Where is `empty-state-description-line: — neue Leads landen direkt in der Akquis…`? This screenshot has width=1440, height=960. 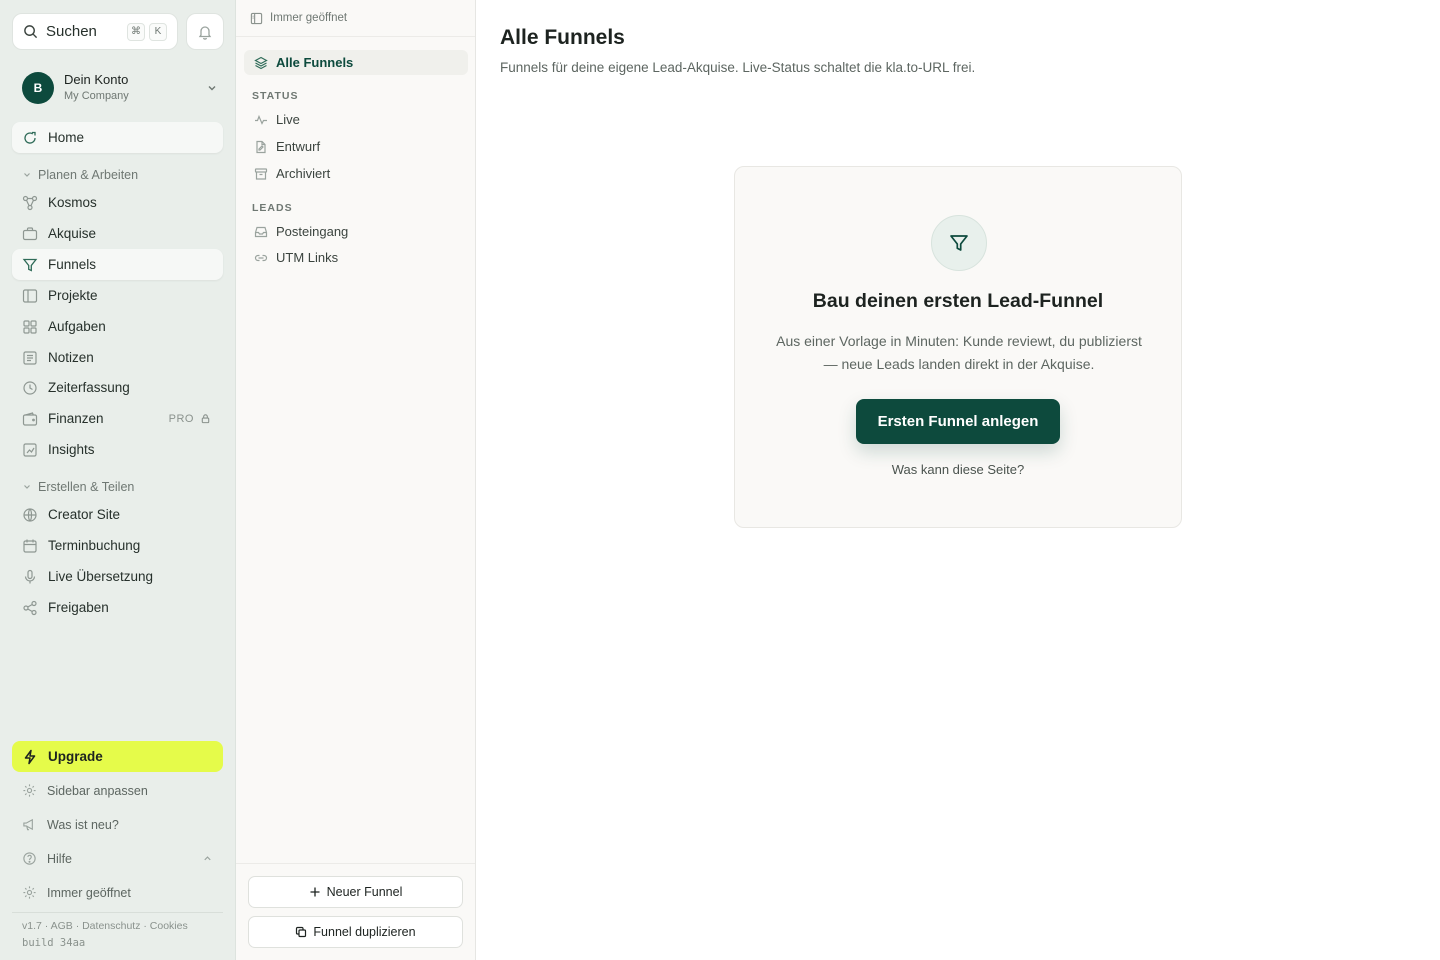
empty-state-description-line: — neue Leads landen direkt in der Akquis… is located at coordinates (959, 364).